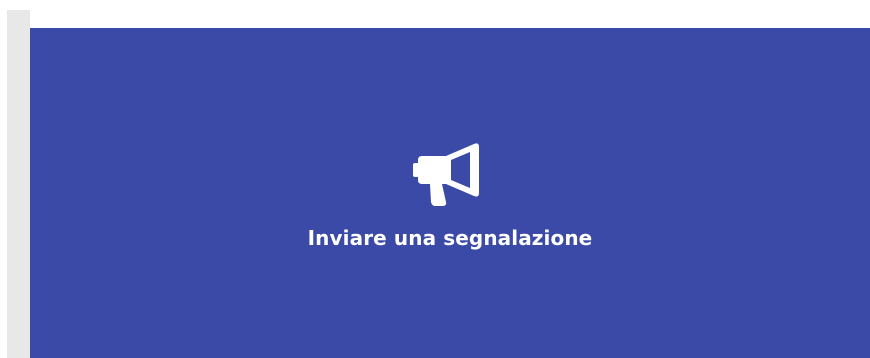 This screenshot has height=358, width=870. I want to click on megaphone-icon, so click(450, 172).